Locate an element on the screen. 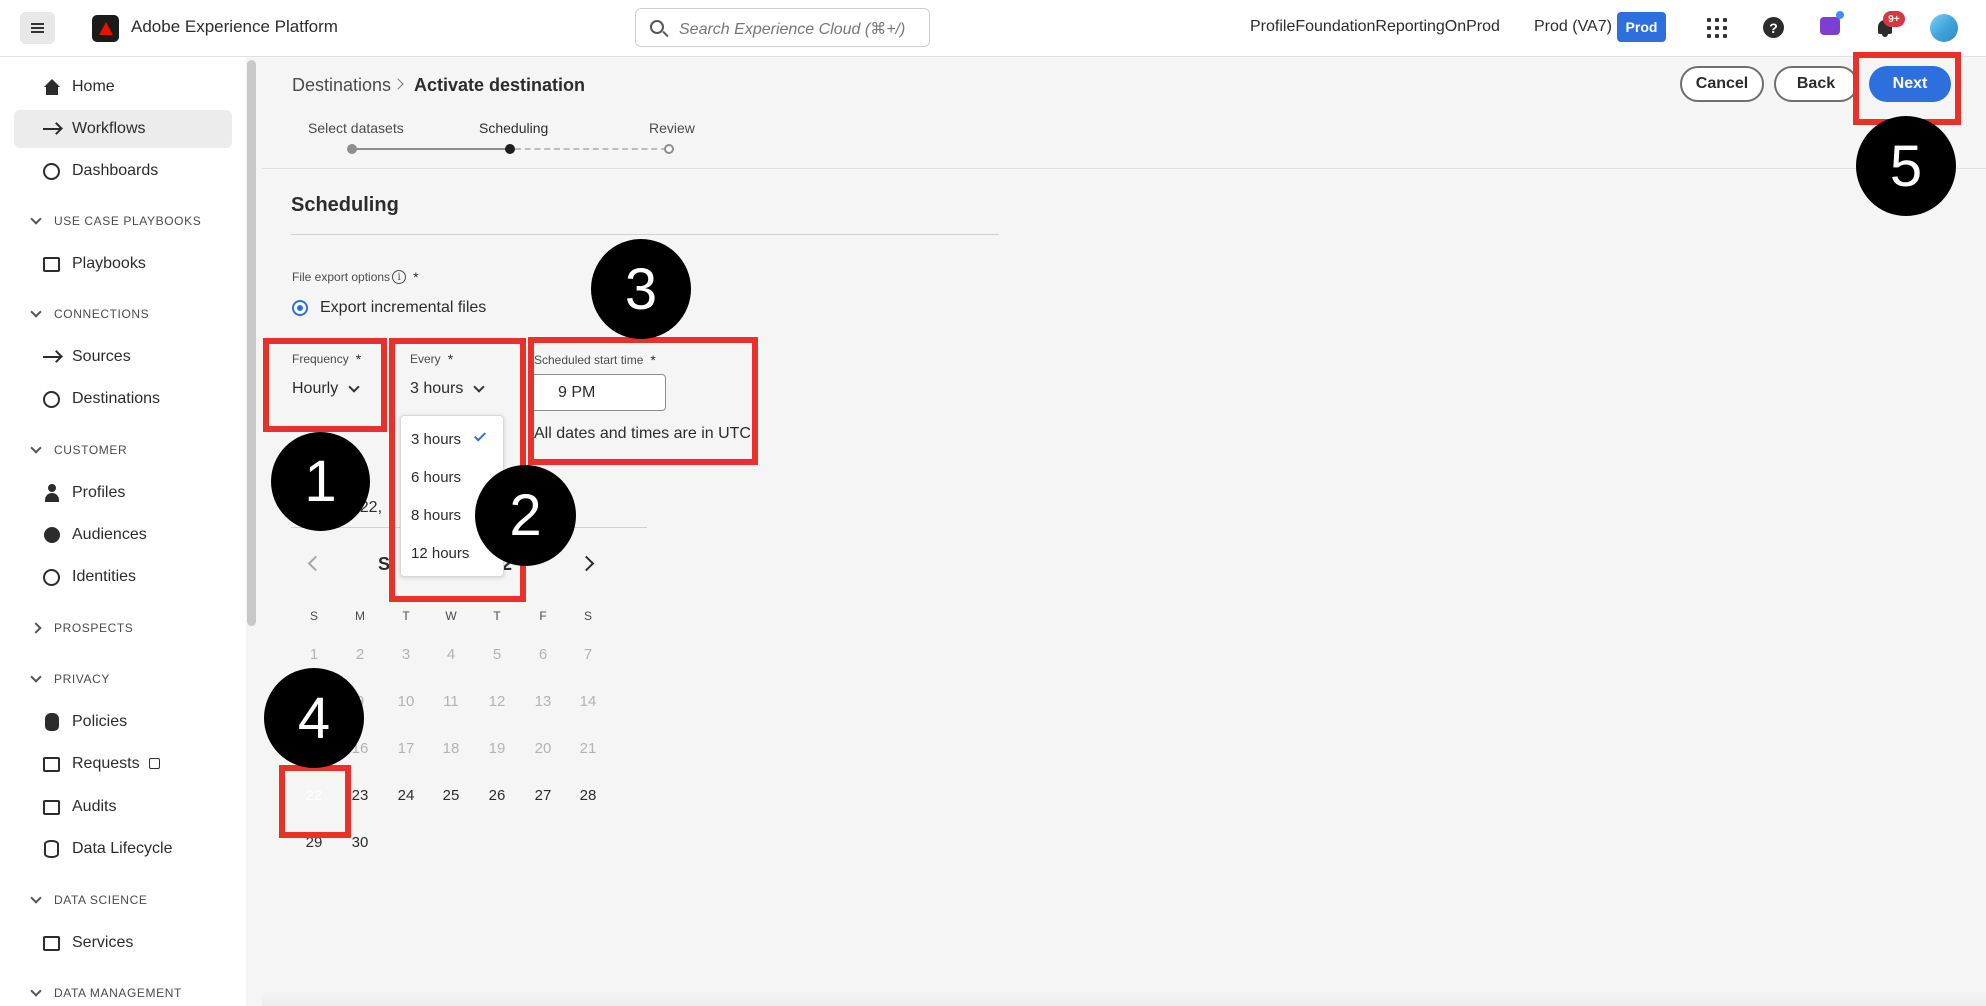 This screenshot has width=1986, height=1006. section-prospects: PROSPECTS is located at coordinates (81, 628).